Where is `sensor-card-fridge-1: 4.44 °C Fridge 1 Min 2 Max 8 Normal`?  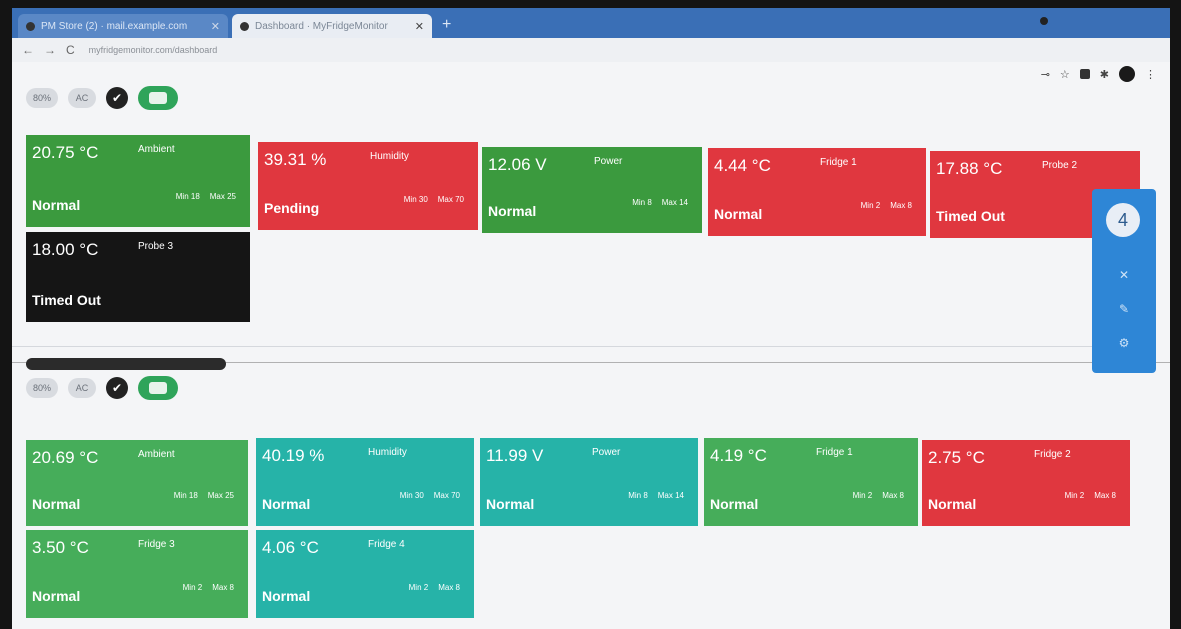 sensor-card-fridge-1: 4.44 °C Fridge 1 Min 2 Max 8 Normal is located at coordinates (817, 192).